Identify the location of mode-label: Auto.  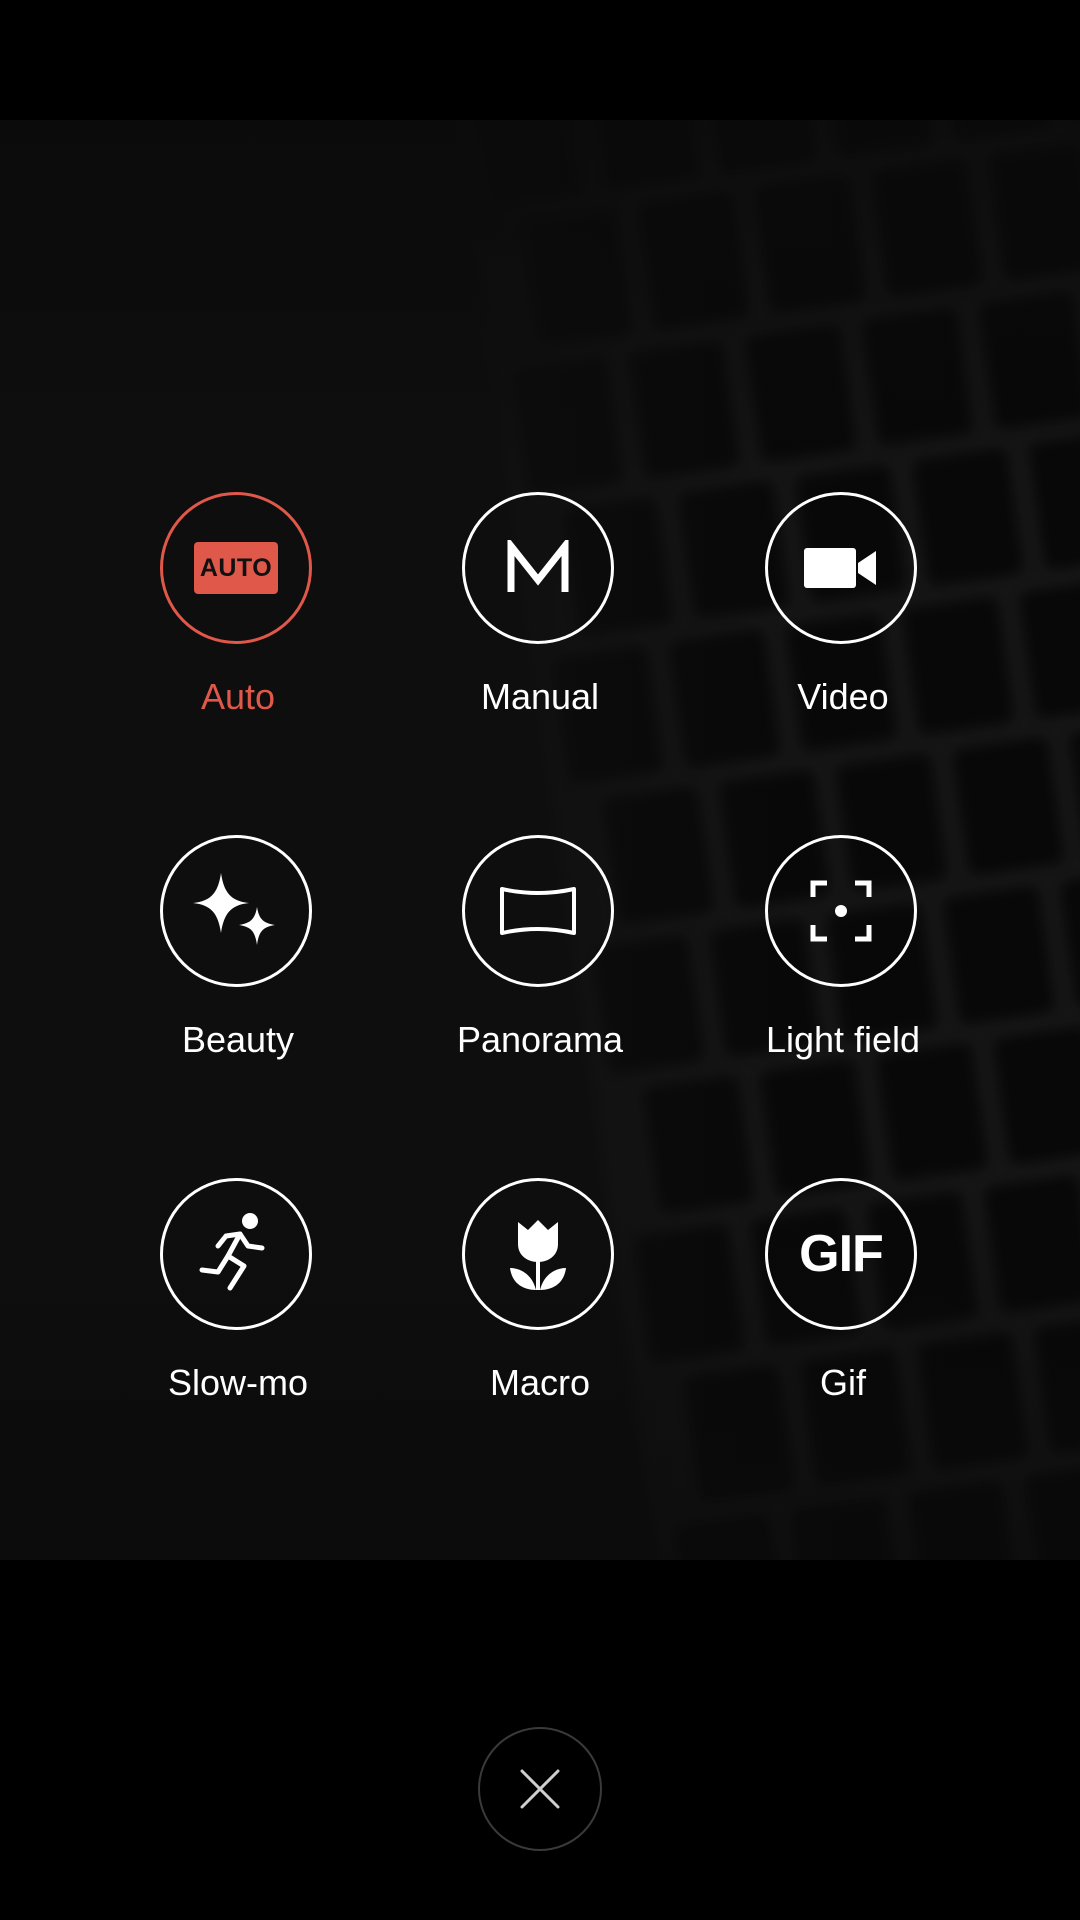
(238, 696).